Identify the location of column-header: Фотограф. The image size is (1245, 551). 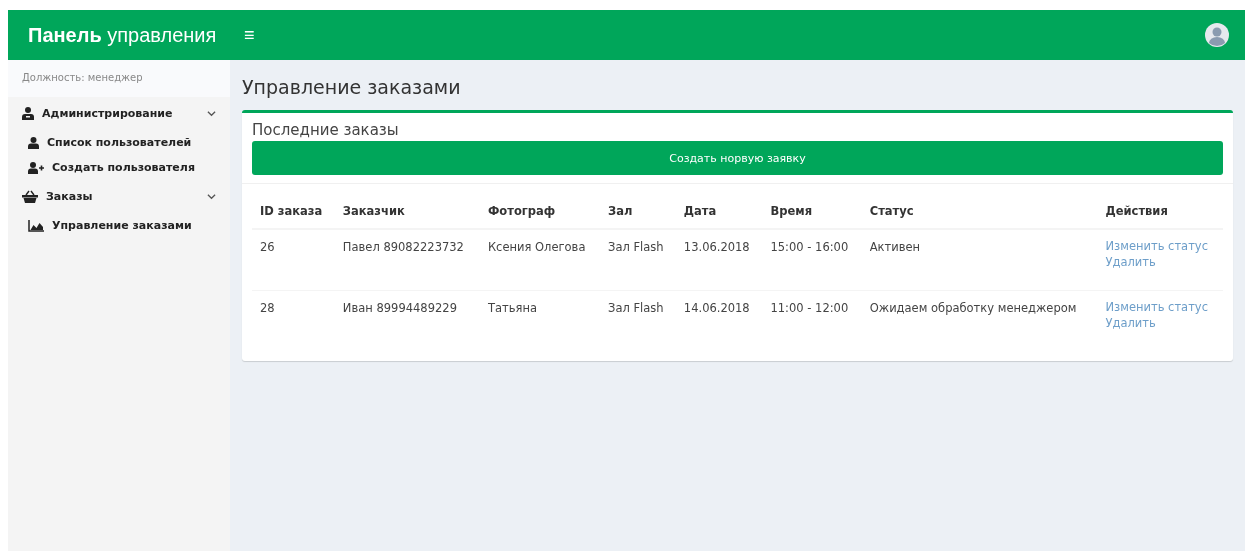
(540, 211).